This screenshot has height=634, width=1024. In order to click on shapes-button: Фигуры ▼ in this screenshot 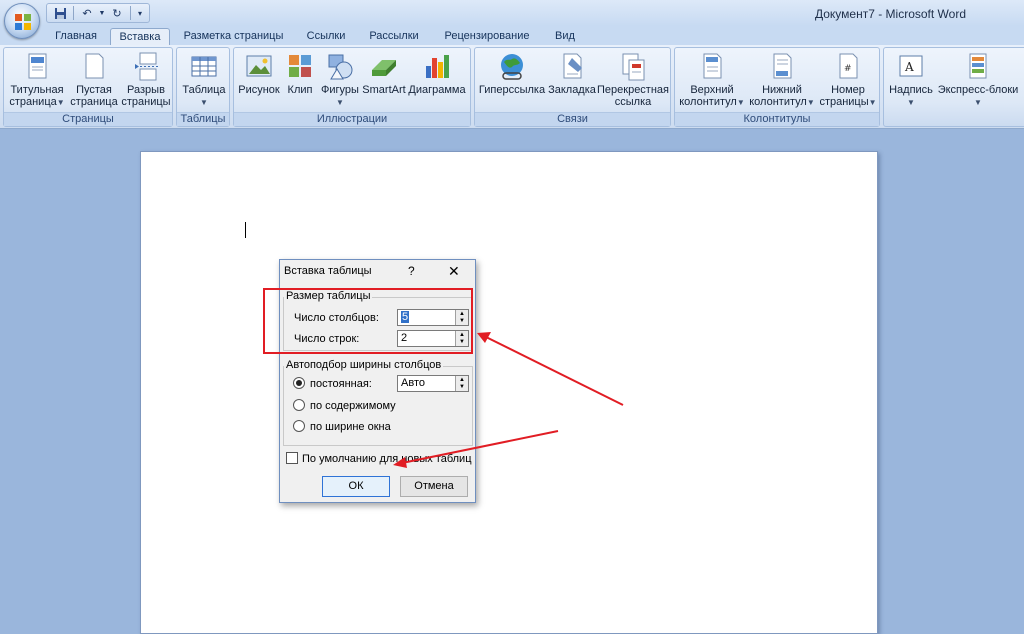, I will do `click(340, 80)`.